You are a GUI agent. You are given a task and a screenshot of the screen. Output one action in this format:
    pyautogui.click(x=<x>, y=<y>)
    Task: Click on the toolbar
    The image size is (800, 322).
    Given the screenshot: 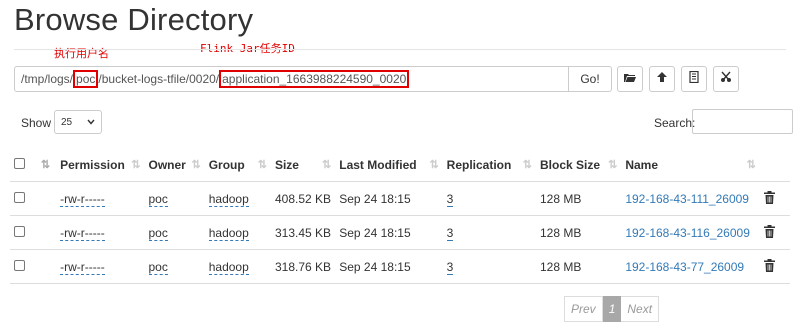 What is the action you would take?
    pyautogui.click(x=678, y=79)
    